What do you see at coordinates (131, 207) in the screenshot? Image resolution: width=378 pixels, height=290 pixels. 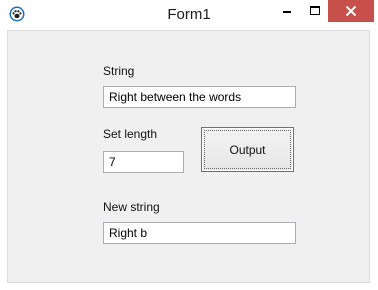 I see `new-string-label: New string` at bounding box center [131, 207].